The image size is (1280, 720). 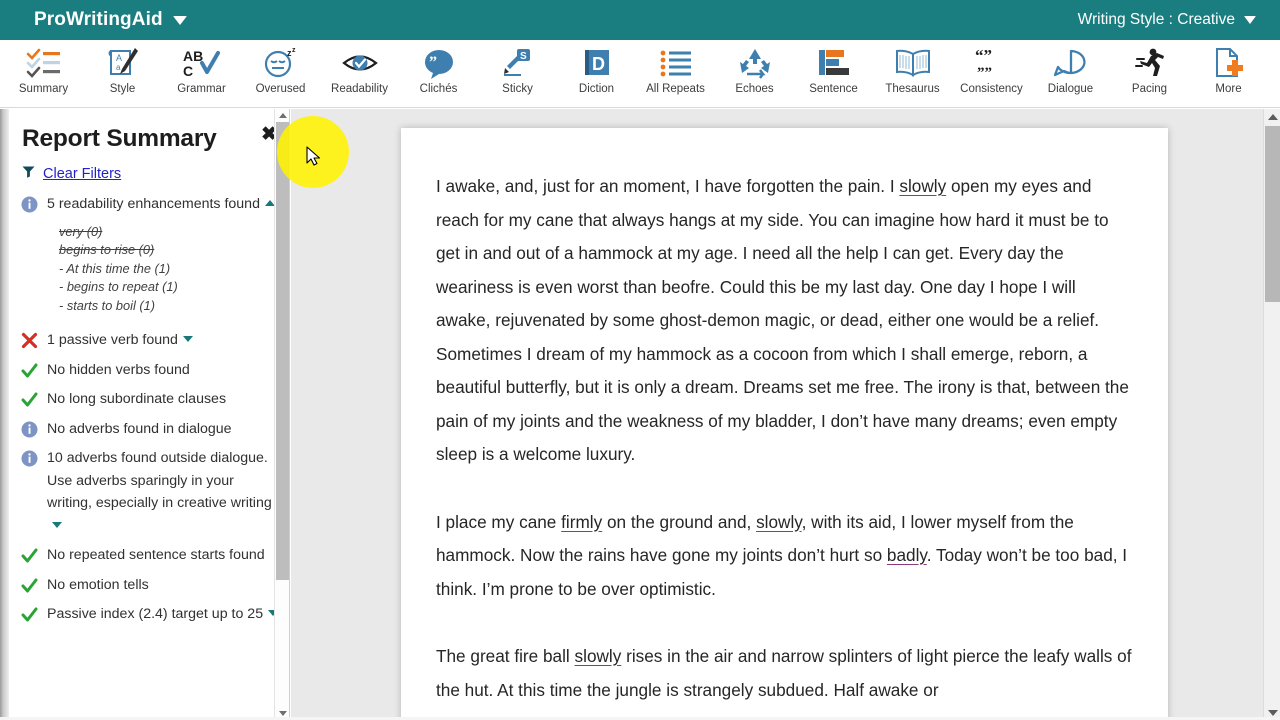 I want to click on sub-list-item: - At this time the (1), so click(x=170, y=269).